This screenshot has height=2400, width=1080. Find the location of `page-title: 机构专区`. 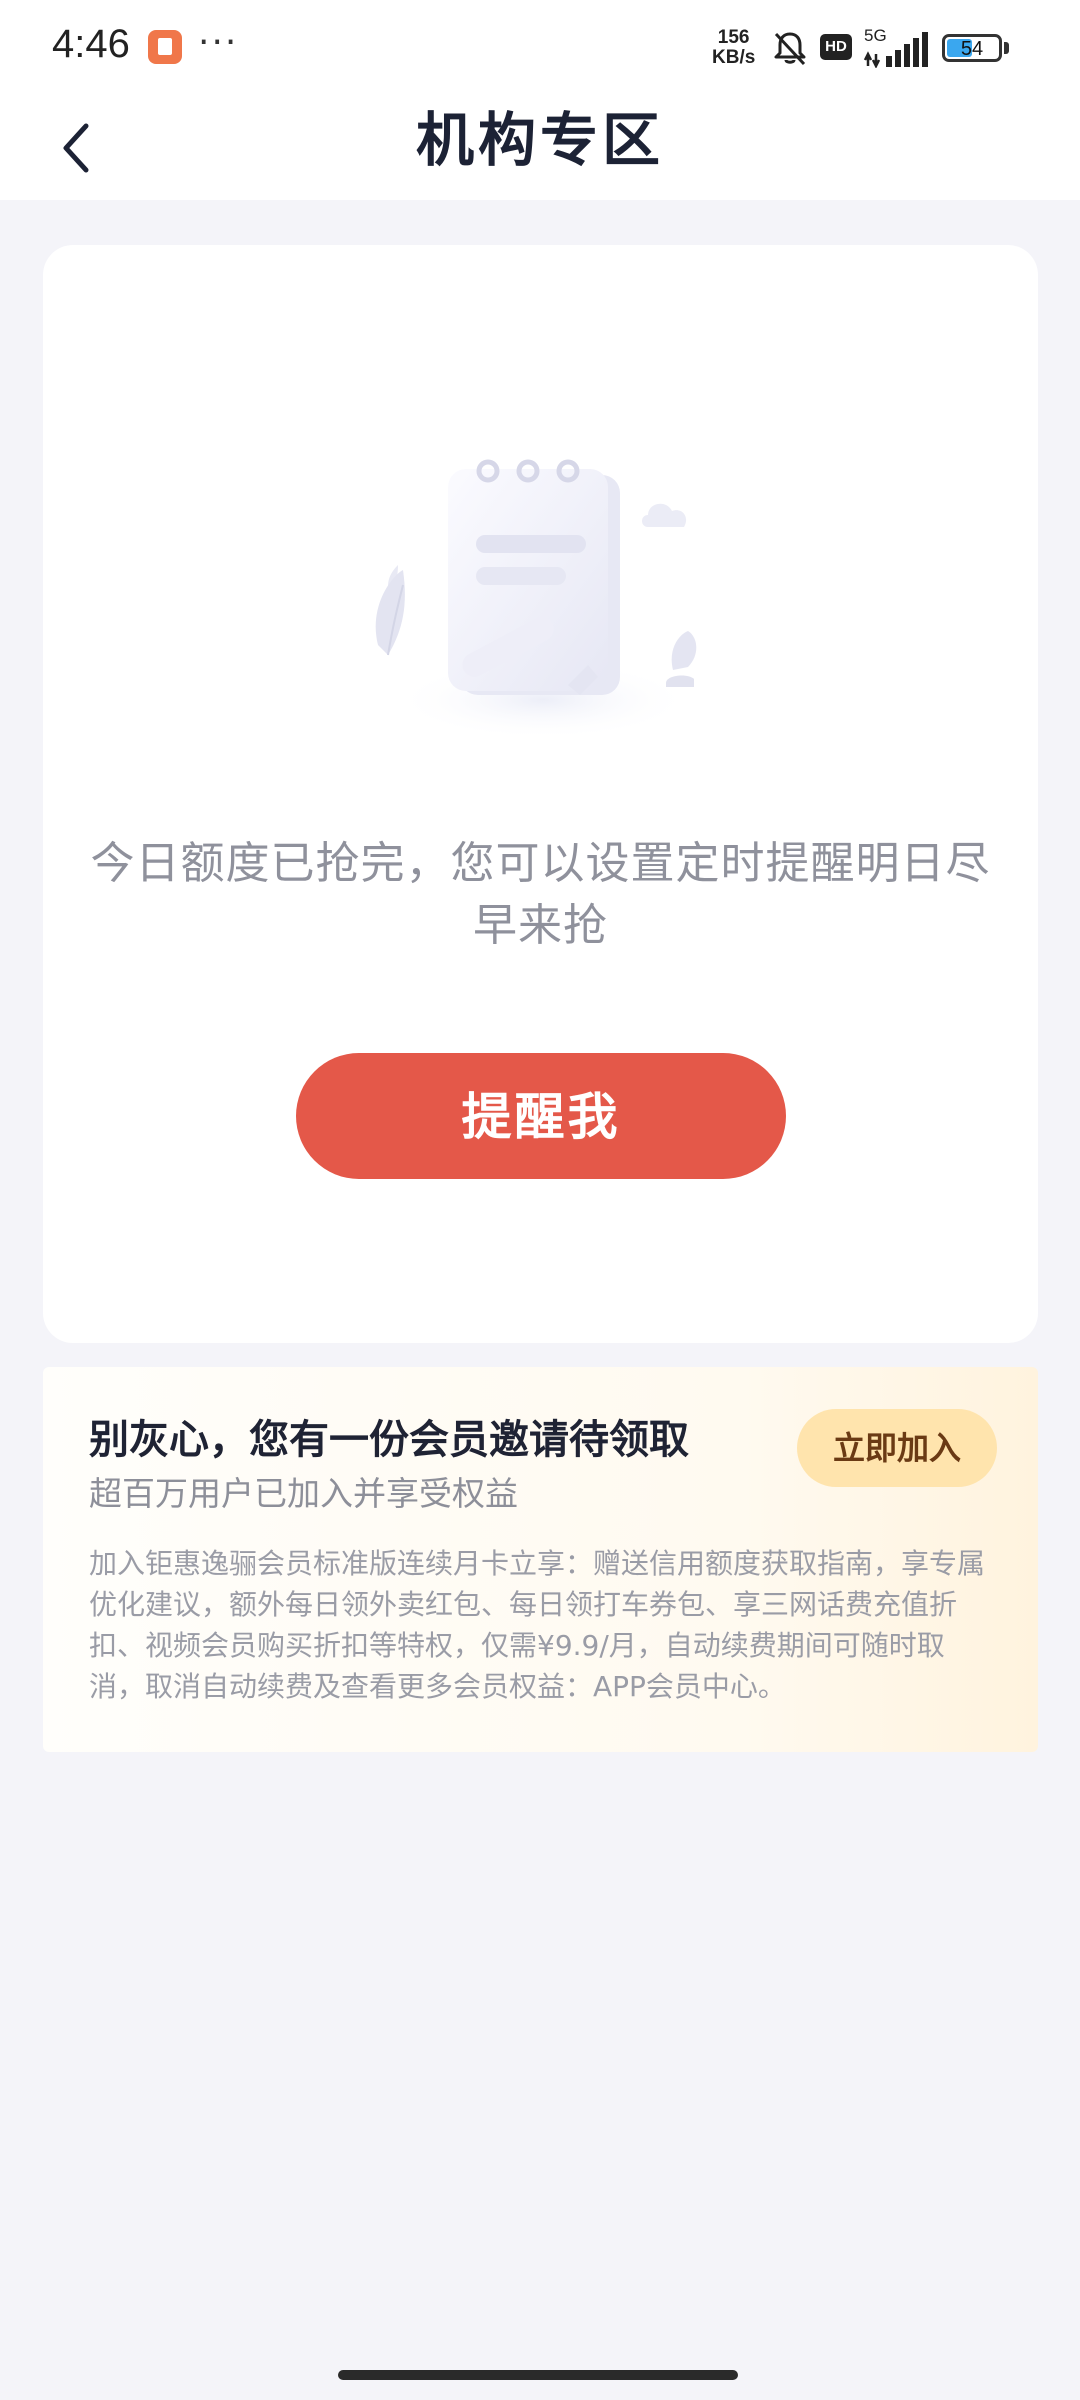

page-title: 机构专区 is located at coordinates (539, 140).